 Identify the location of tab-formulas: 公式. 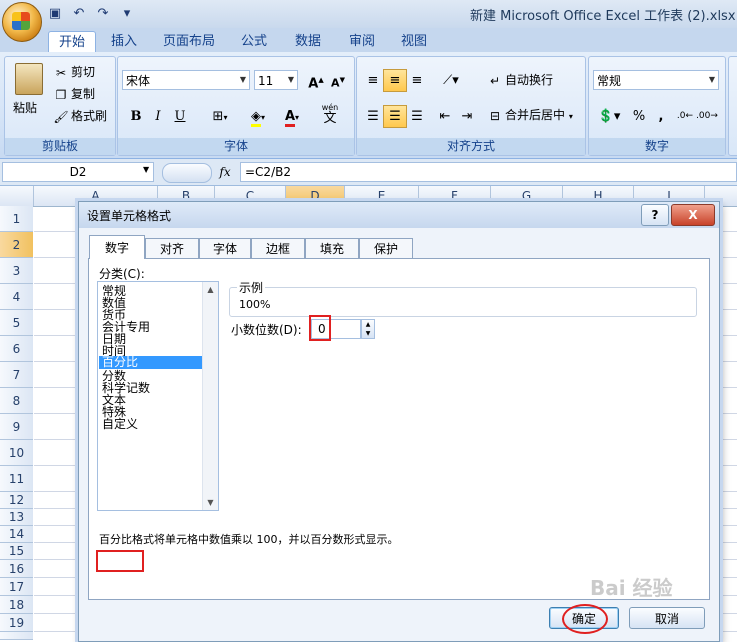
(254, 41).